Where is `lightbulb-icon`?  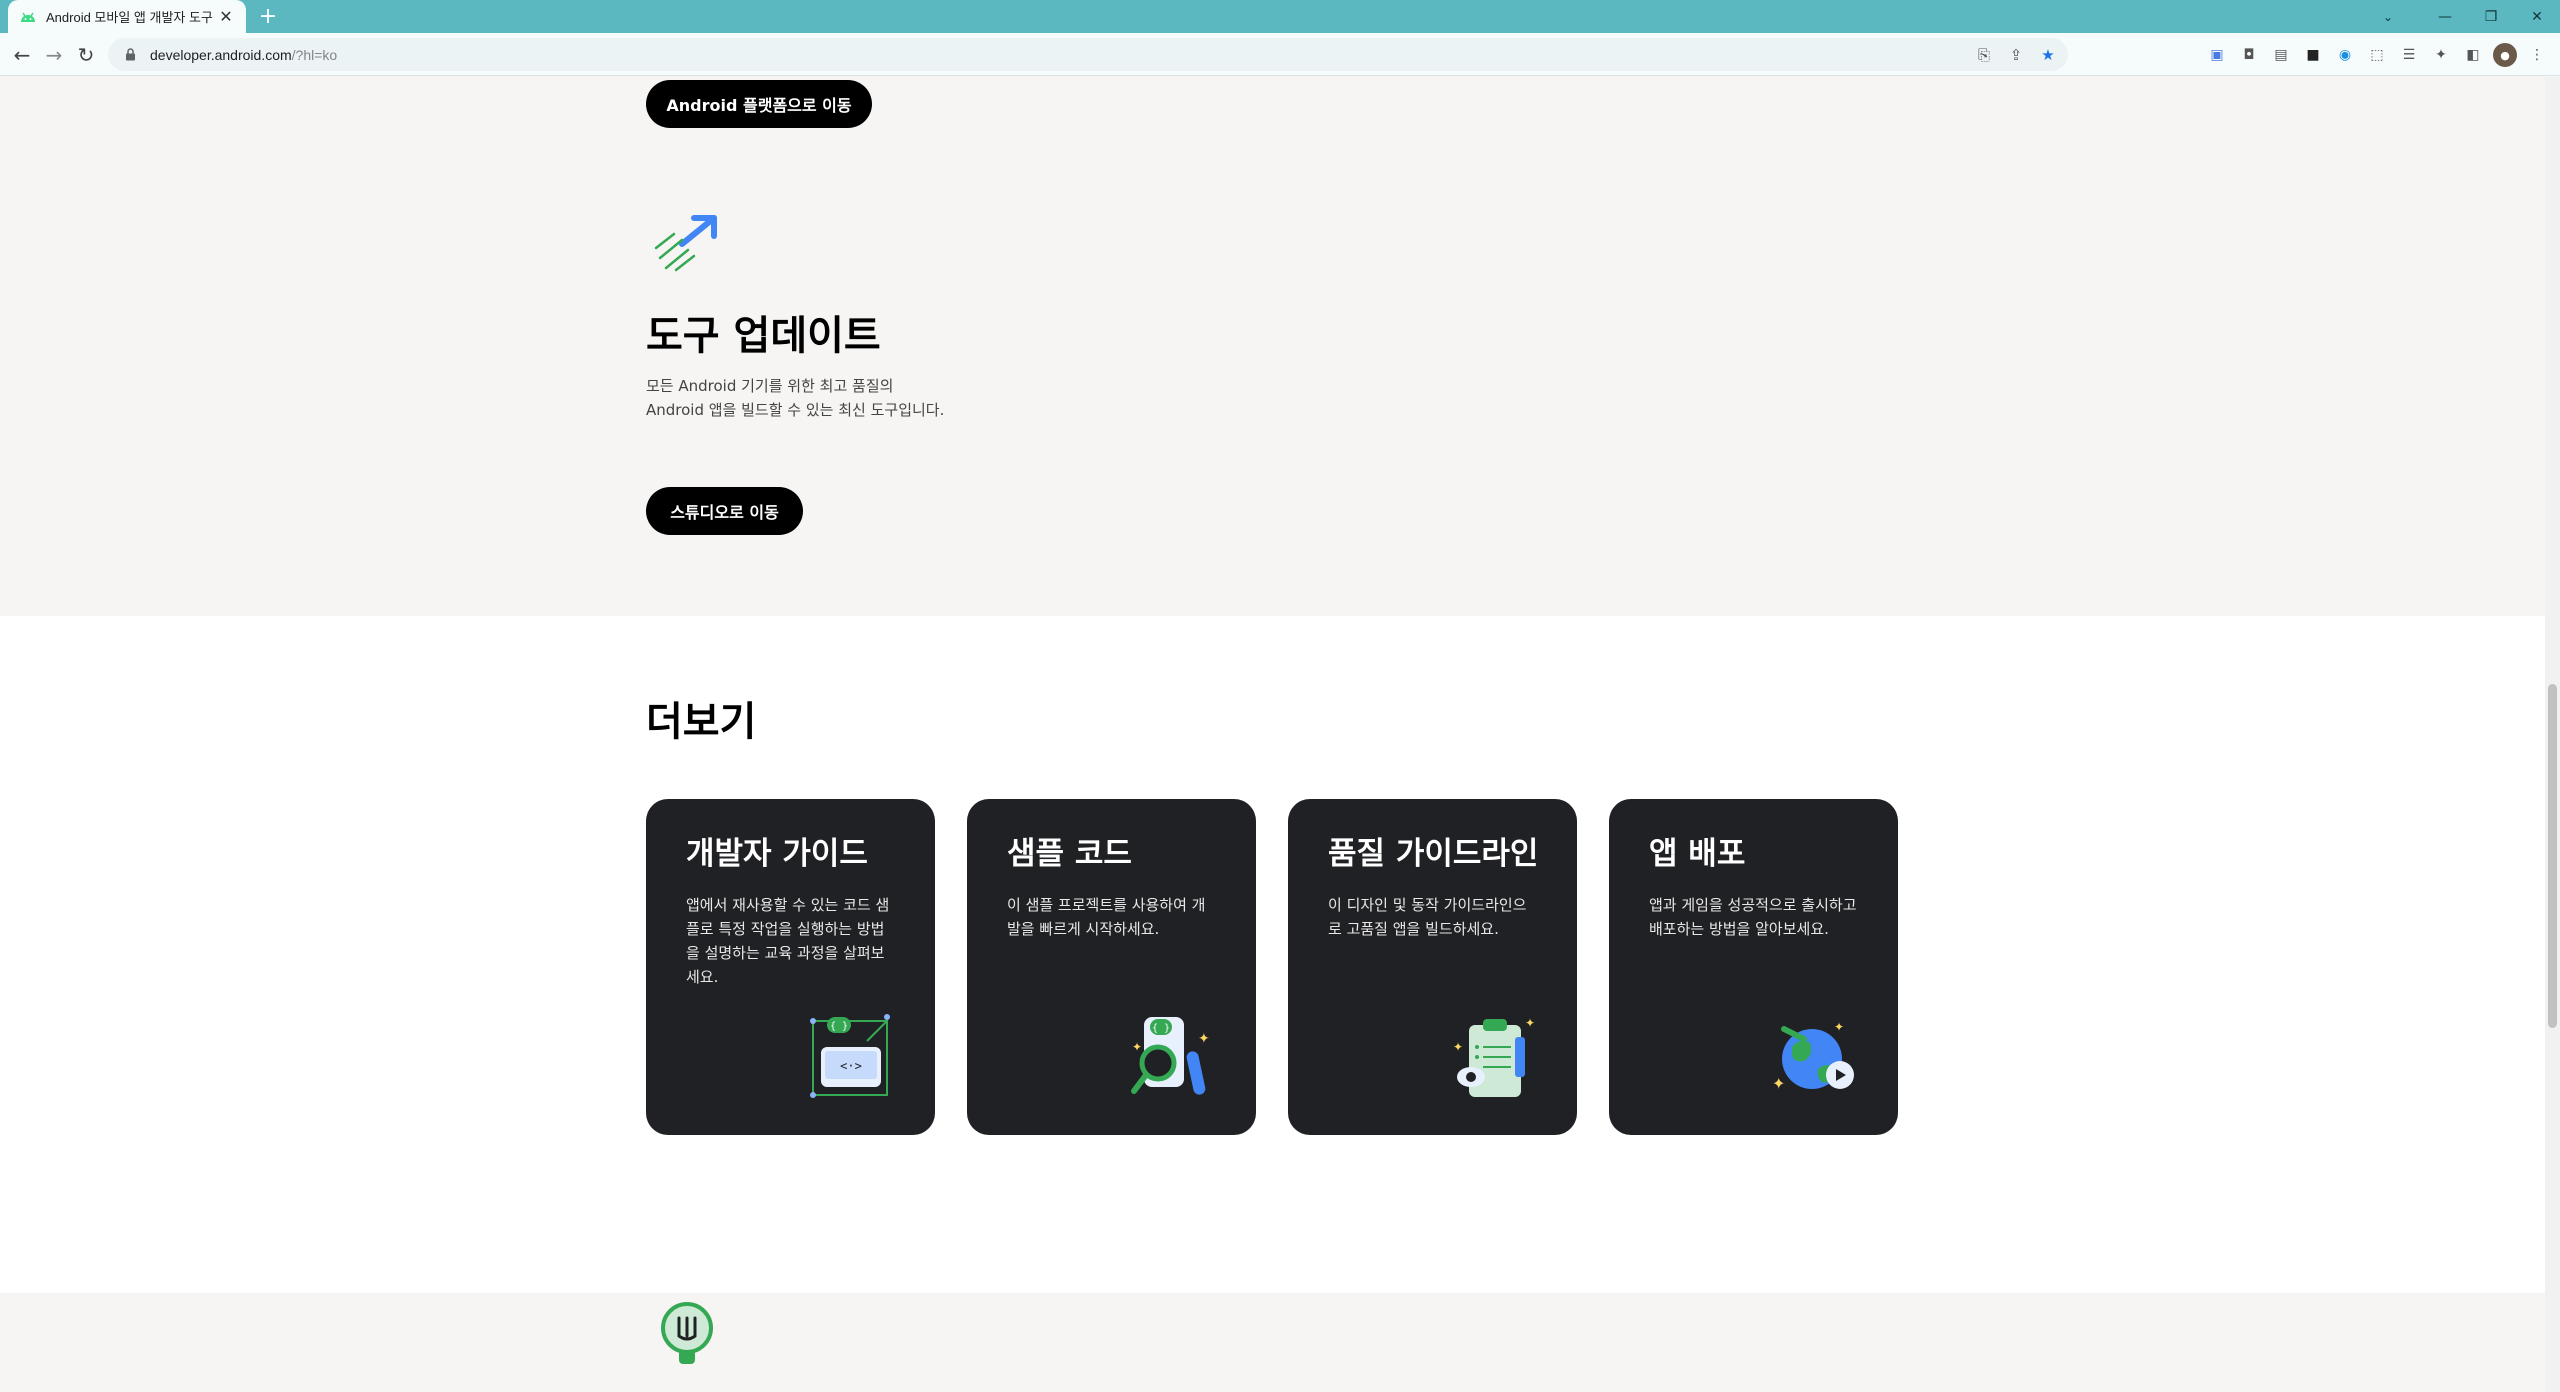 lightbulb-icon is located at coordinates (687, 1333).